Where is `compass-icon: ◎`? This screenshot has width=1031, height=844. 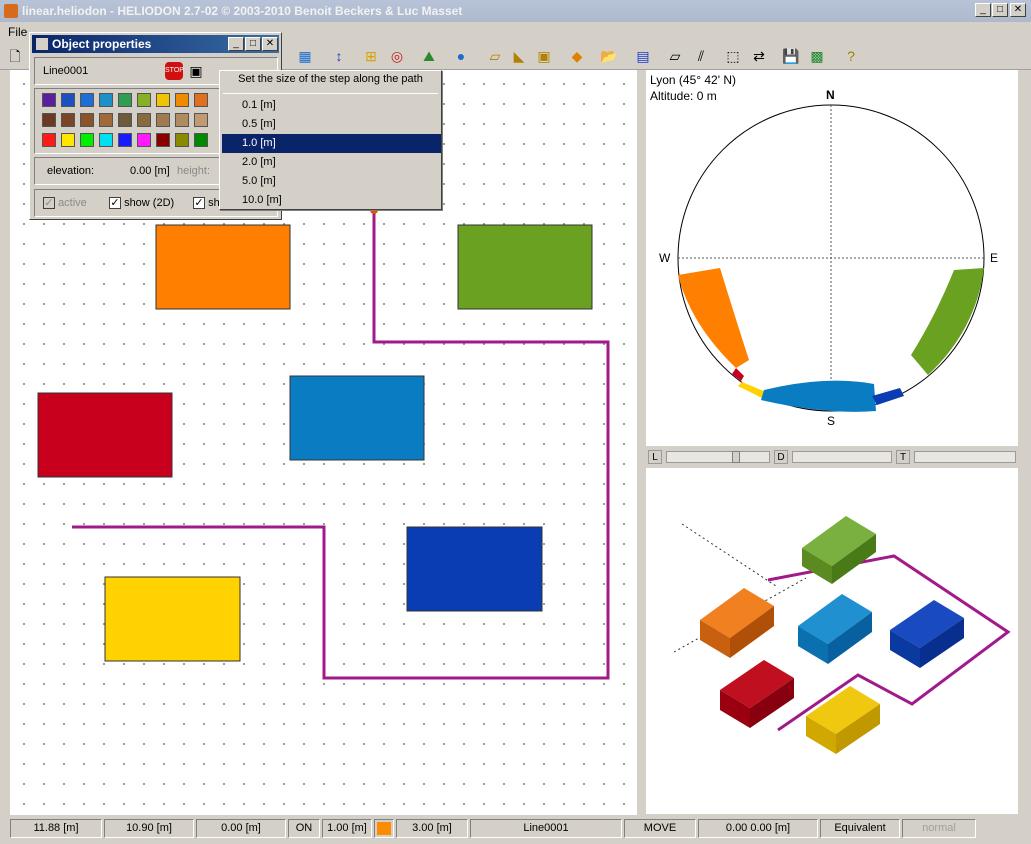 compass-icon: ◎ is located at coordinates (397, 56).